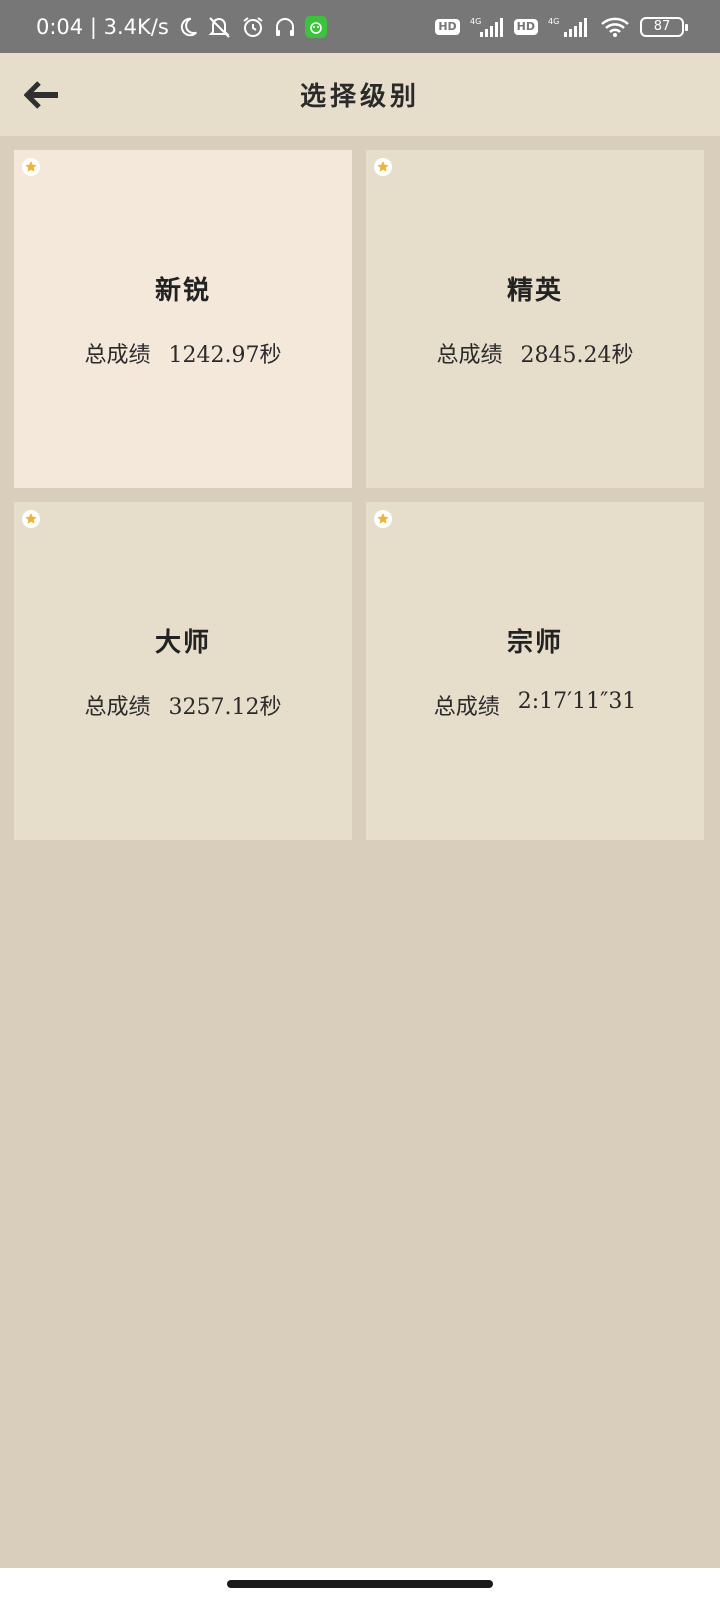 This screenshot has height=1600, width=720. I want to click on status-bar: 0:04 | 3.4K/s HD 4G HD 4G 87, so click(360, 26).